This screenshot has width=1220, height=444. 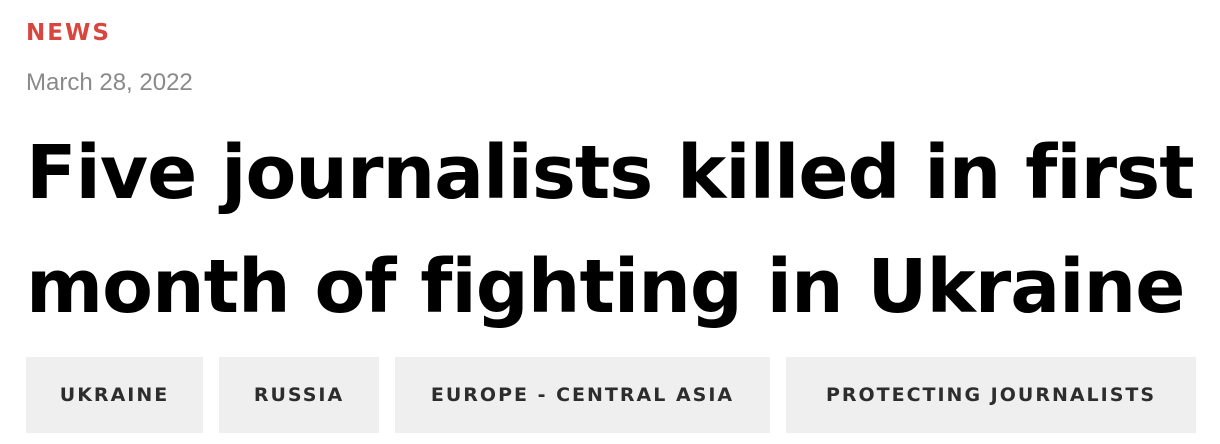 I want to click on tag-russia: RUSSIA, so click(x=299, y=395).